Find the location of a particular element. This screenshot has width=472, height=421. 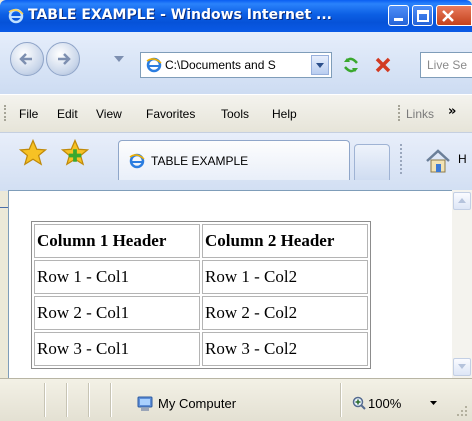

table-cell: Row 2 - Col2 is located at coordinates (285, 313).